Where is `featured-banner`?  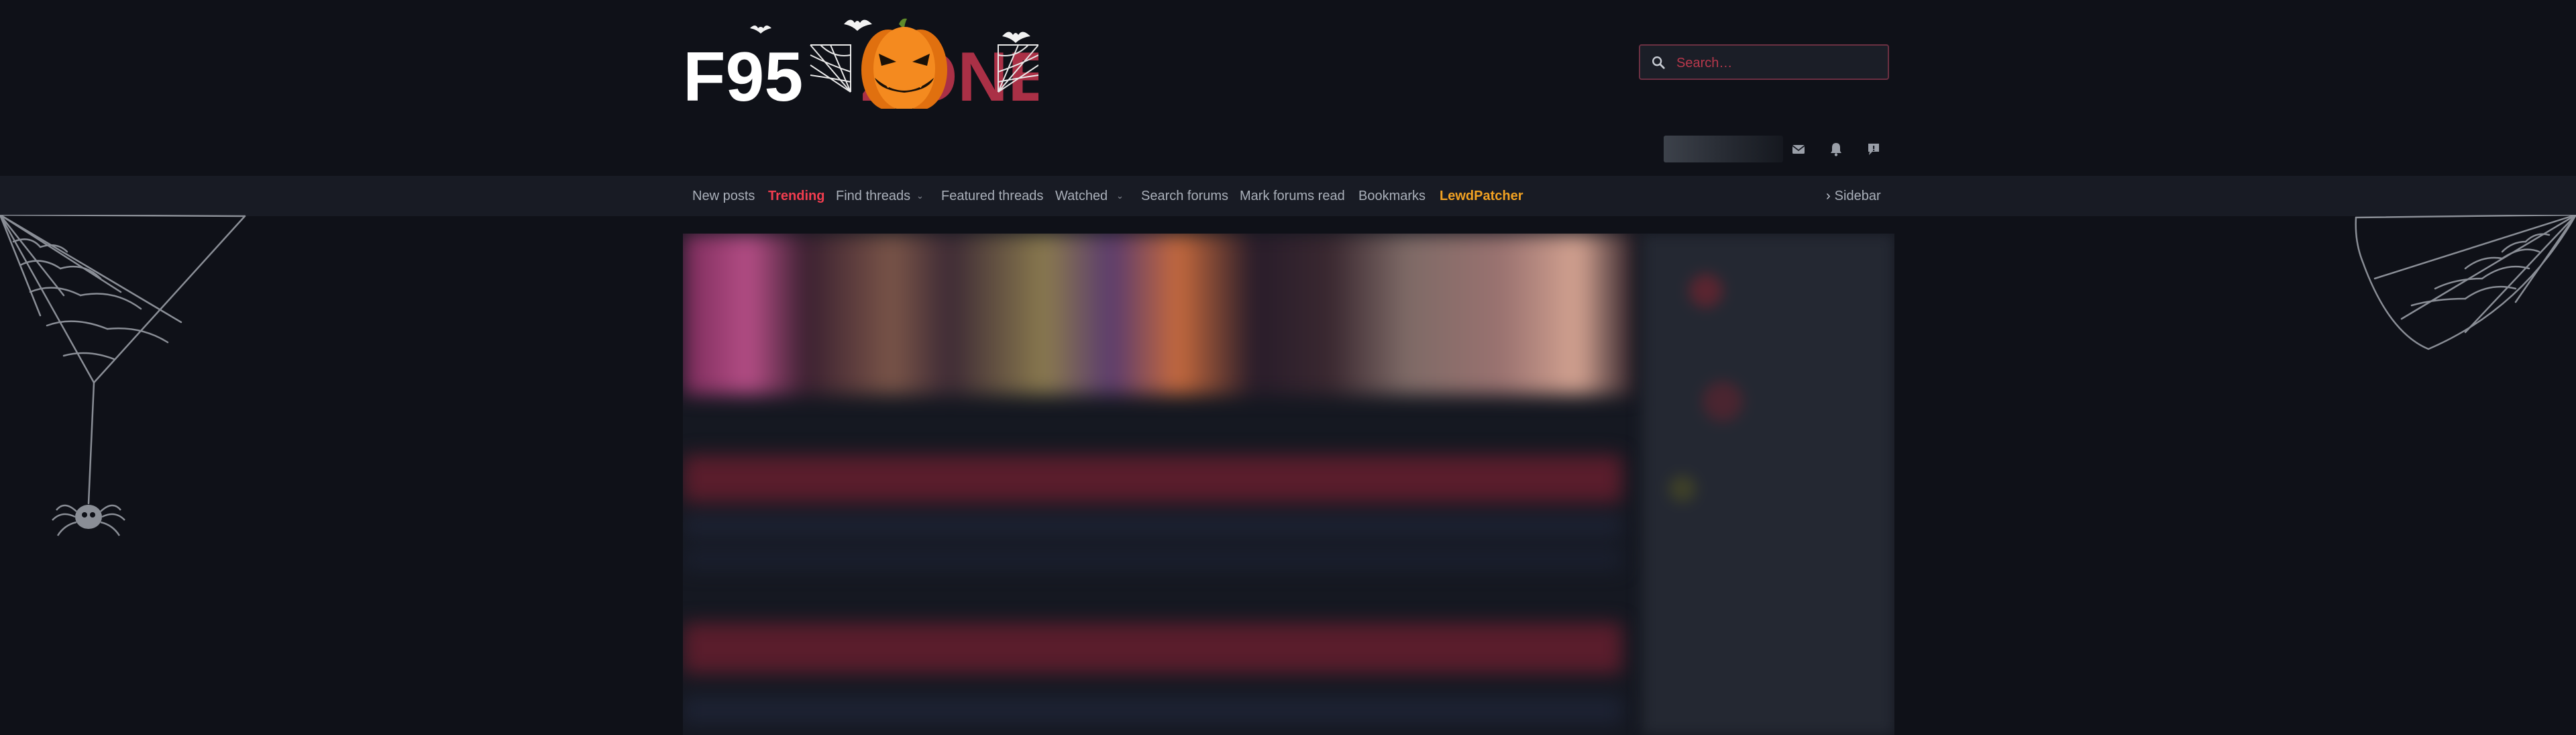 featured-banner is located at coordinates (1159, 315).